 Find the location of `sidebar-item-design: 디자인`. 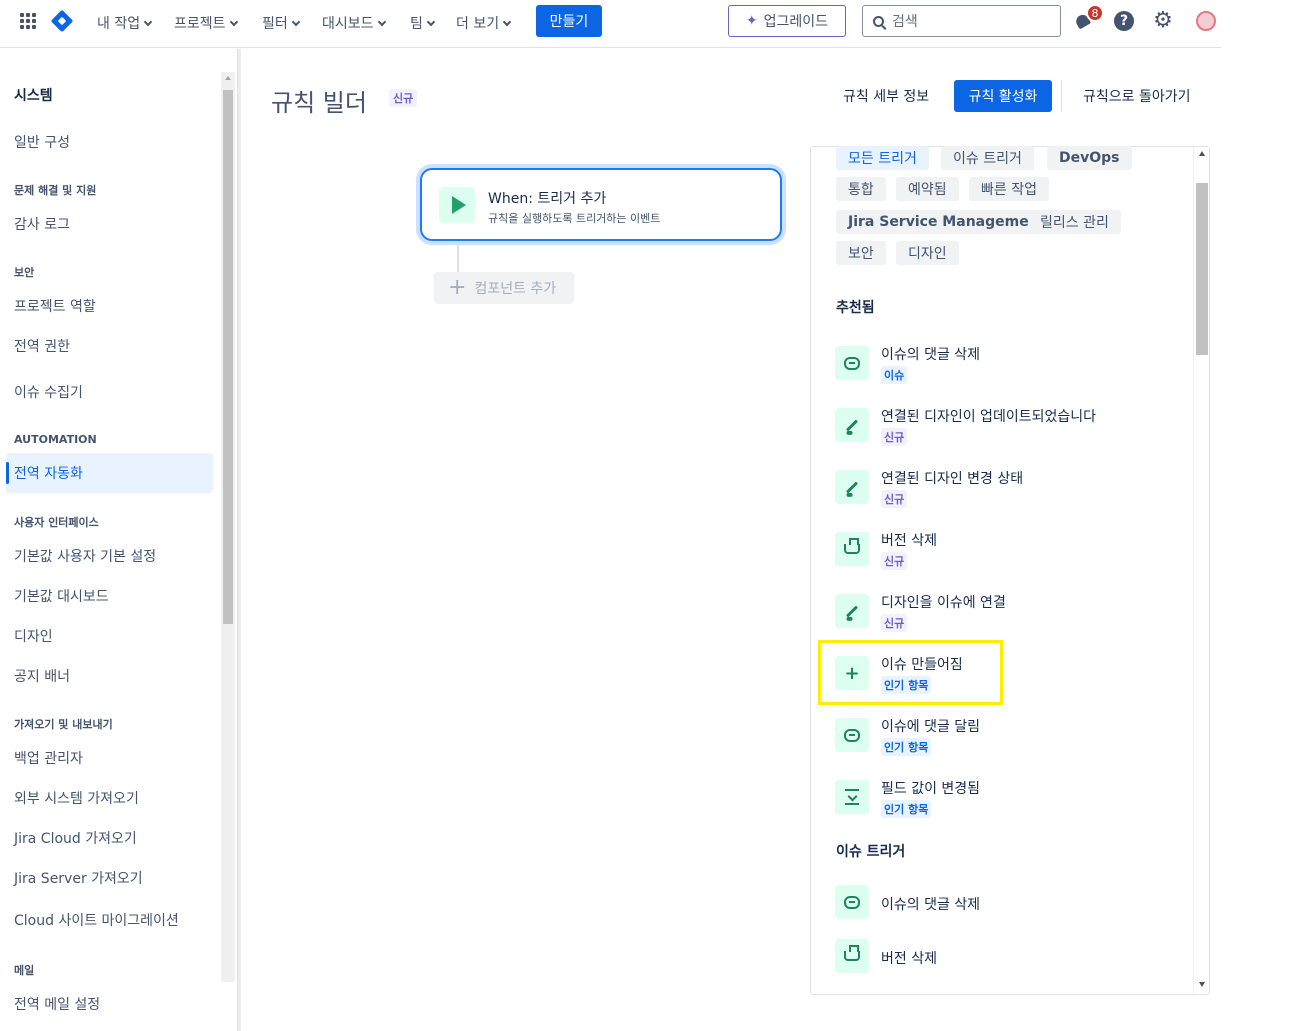

sidebar-item-design: 디자인 is located at coordinates (33, 636).